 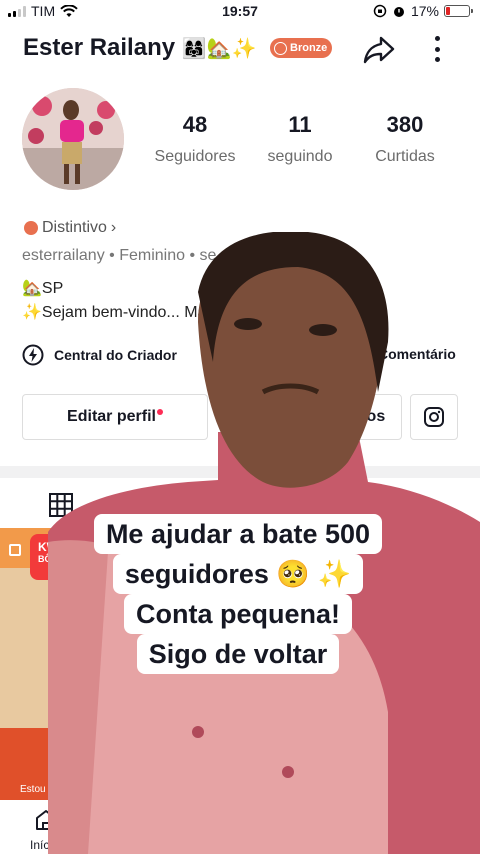 What do you see at coordinates (238, 534) in the screenshot?
I see `caption-line: Me ajudar a bate 500` at bounding box center [238, 534].